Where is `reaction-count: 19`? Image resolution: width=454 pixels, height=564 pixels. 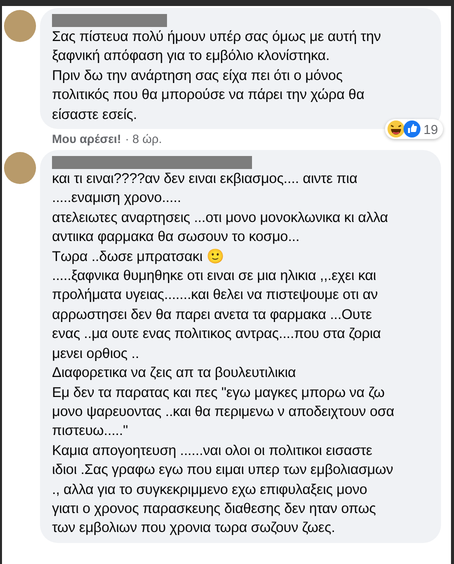
reaction-count: 19 is located at coordinates (431, 129).